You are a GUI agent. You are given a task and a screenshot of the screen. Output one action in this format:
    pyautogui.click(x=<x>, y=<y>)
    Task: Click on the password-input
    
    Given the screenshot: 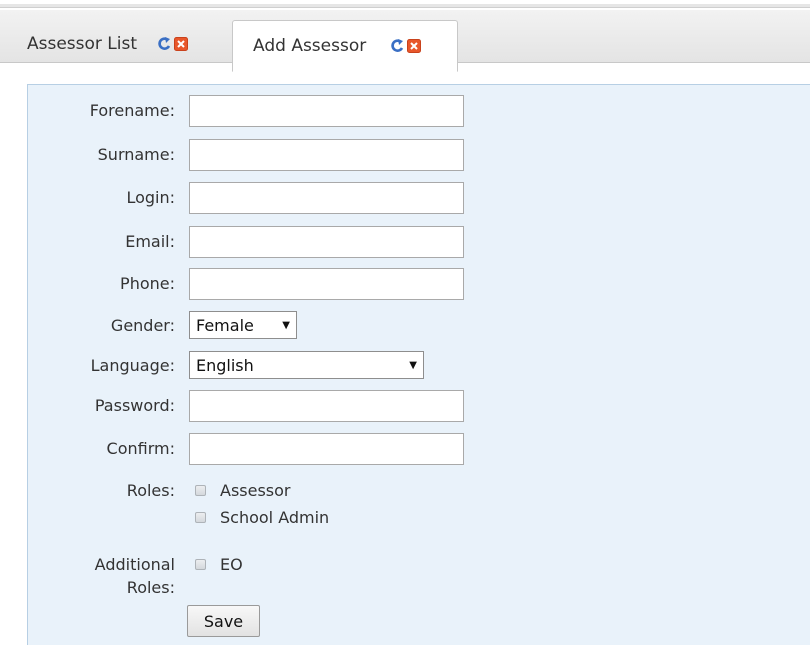 What is the action you would take?
    pyautogui.click(x=326, y=406)
    